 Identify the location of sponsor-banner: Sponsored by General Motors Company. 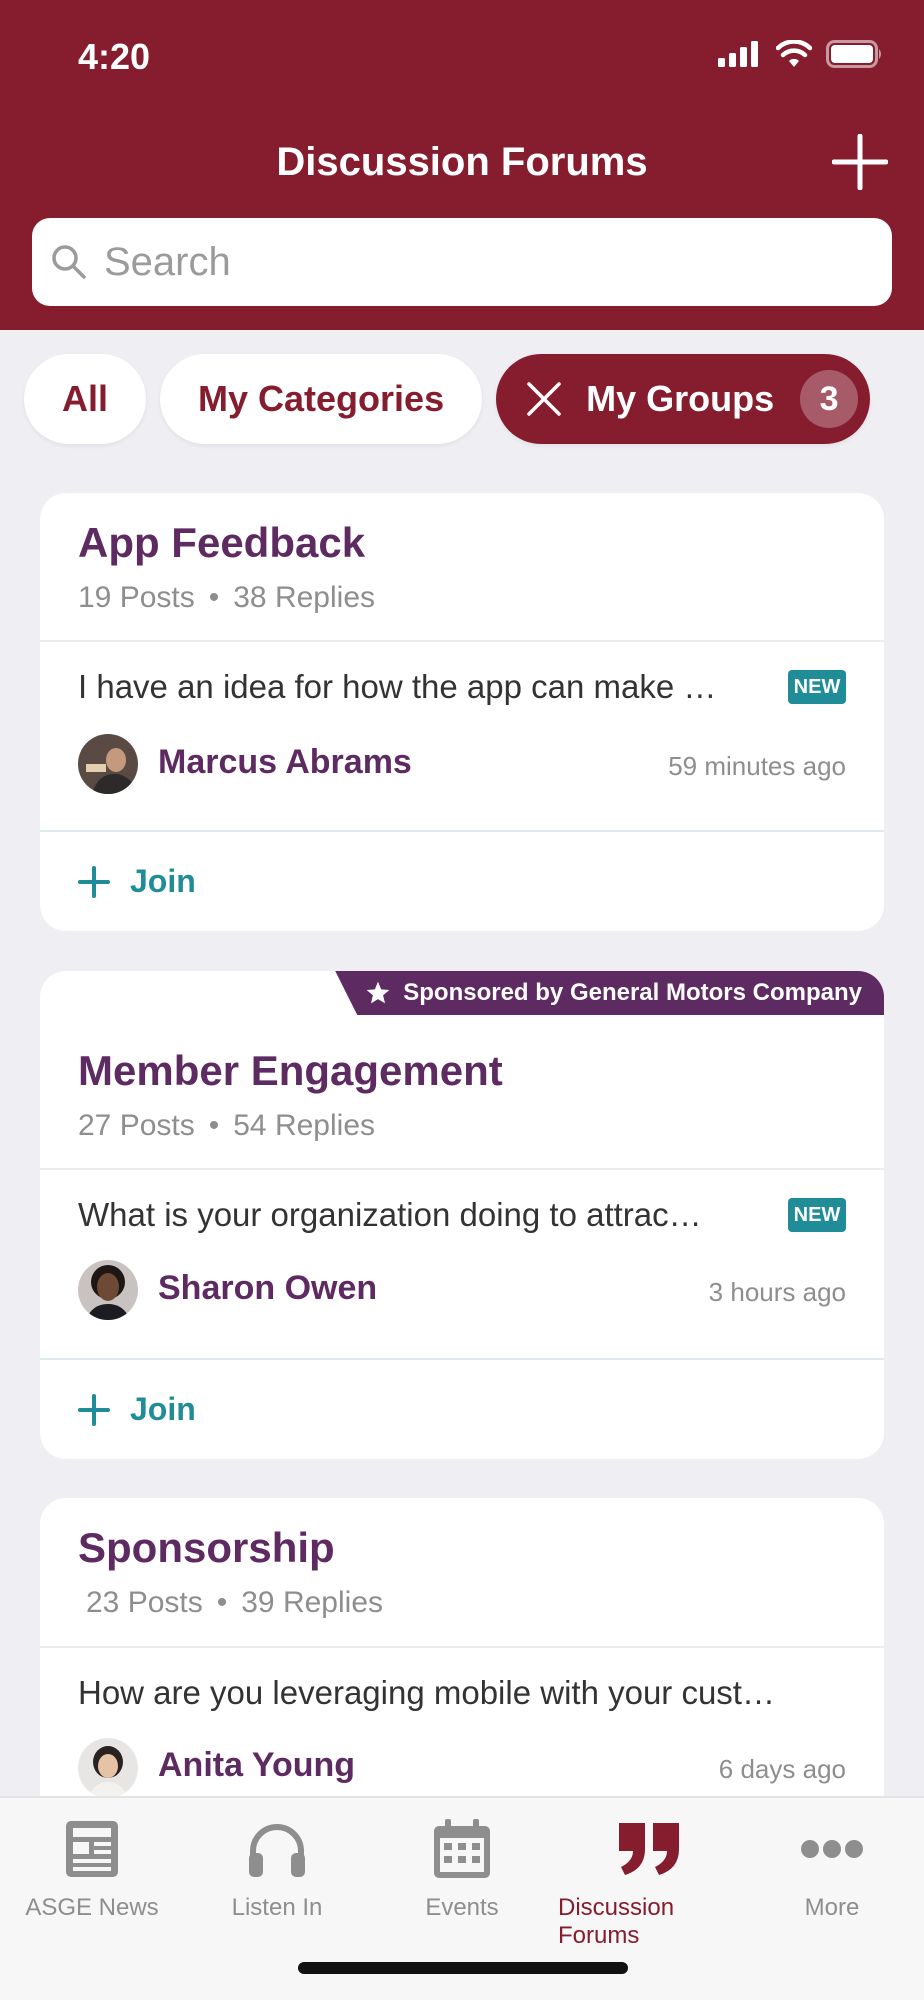
(609, 993).